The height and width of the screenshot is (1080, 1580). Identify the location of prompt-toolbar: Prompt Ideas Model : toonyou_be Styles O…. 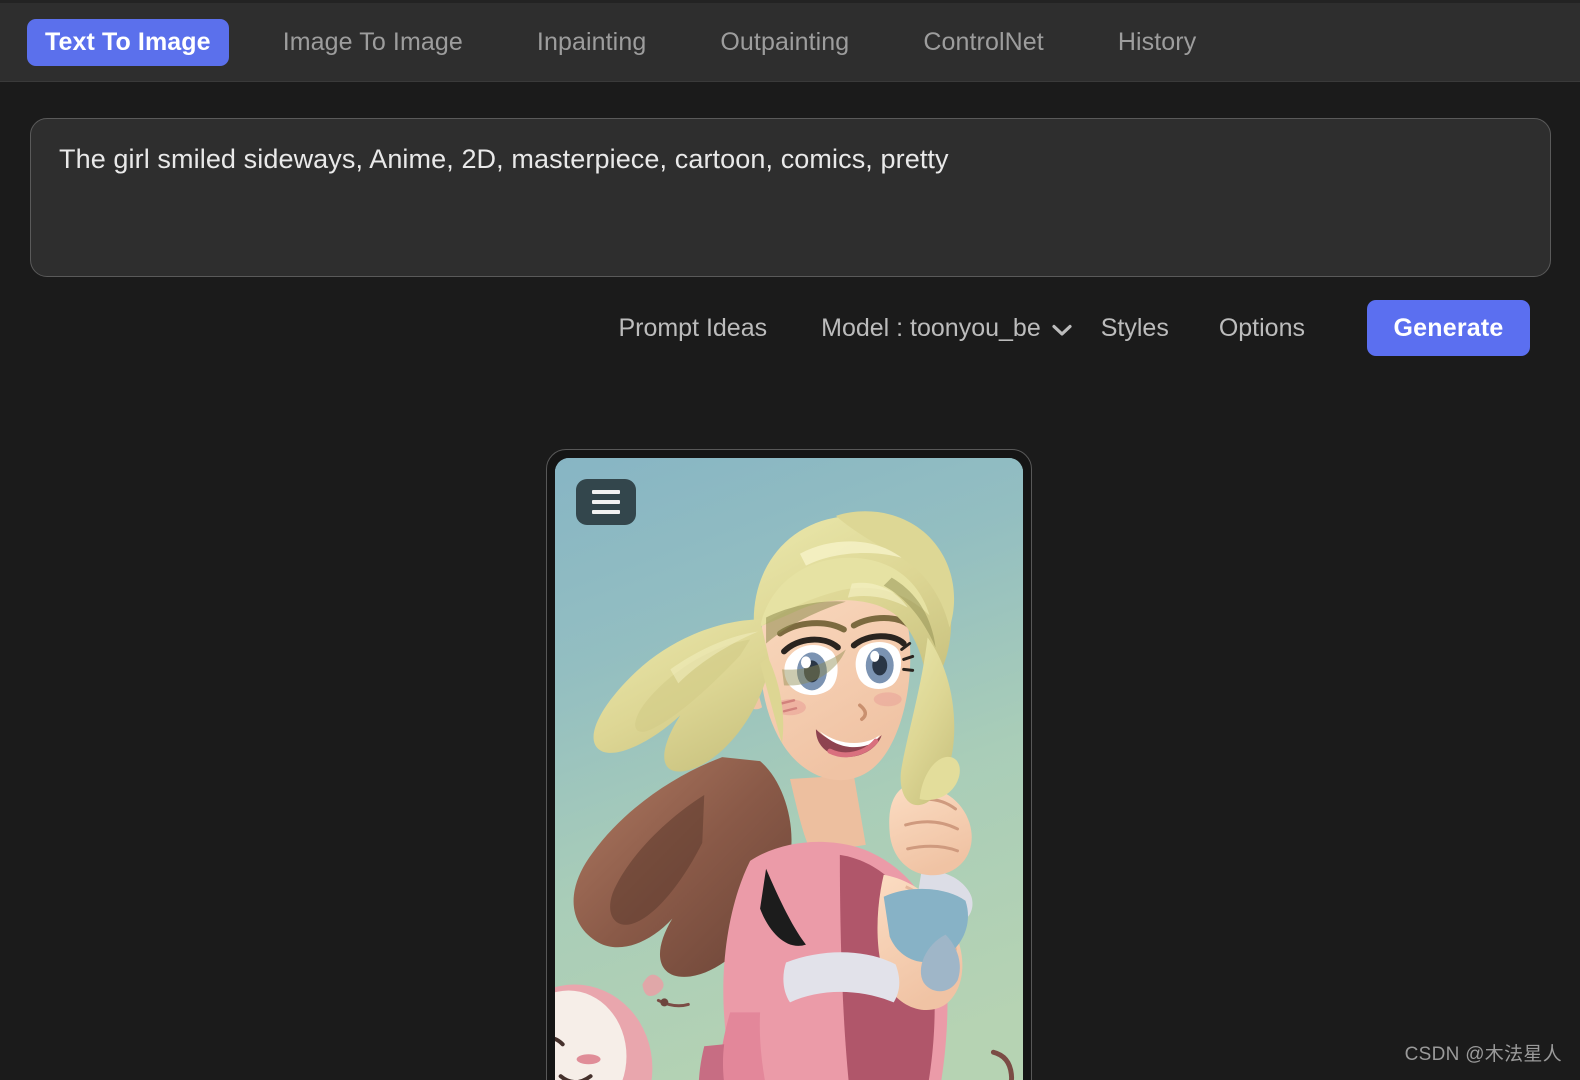
(790, 328).